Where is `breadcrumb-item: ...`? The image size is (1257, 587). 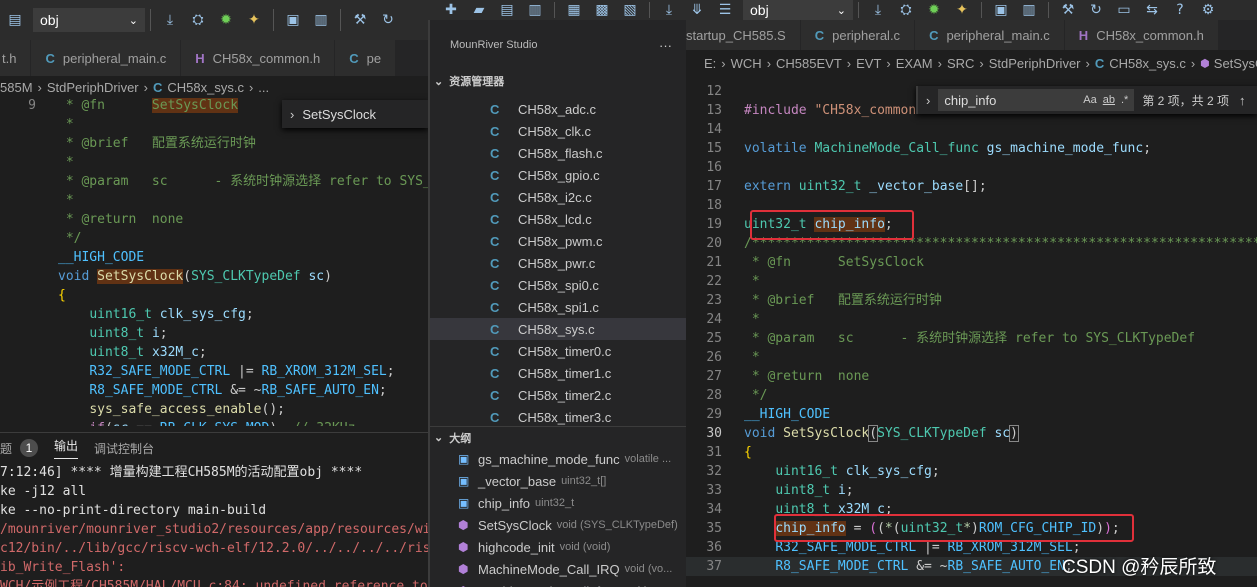 breadcrumb-item: ... is located at coordinates (263, 87).